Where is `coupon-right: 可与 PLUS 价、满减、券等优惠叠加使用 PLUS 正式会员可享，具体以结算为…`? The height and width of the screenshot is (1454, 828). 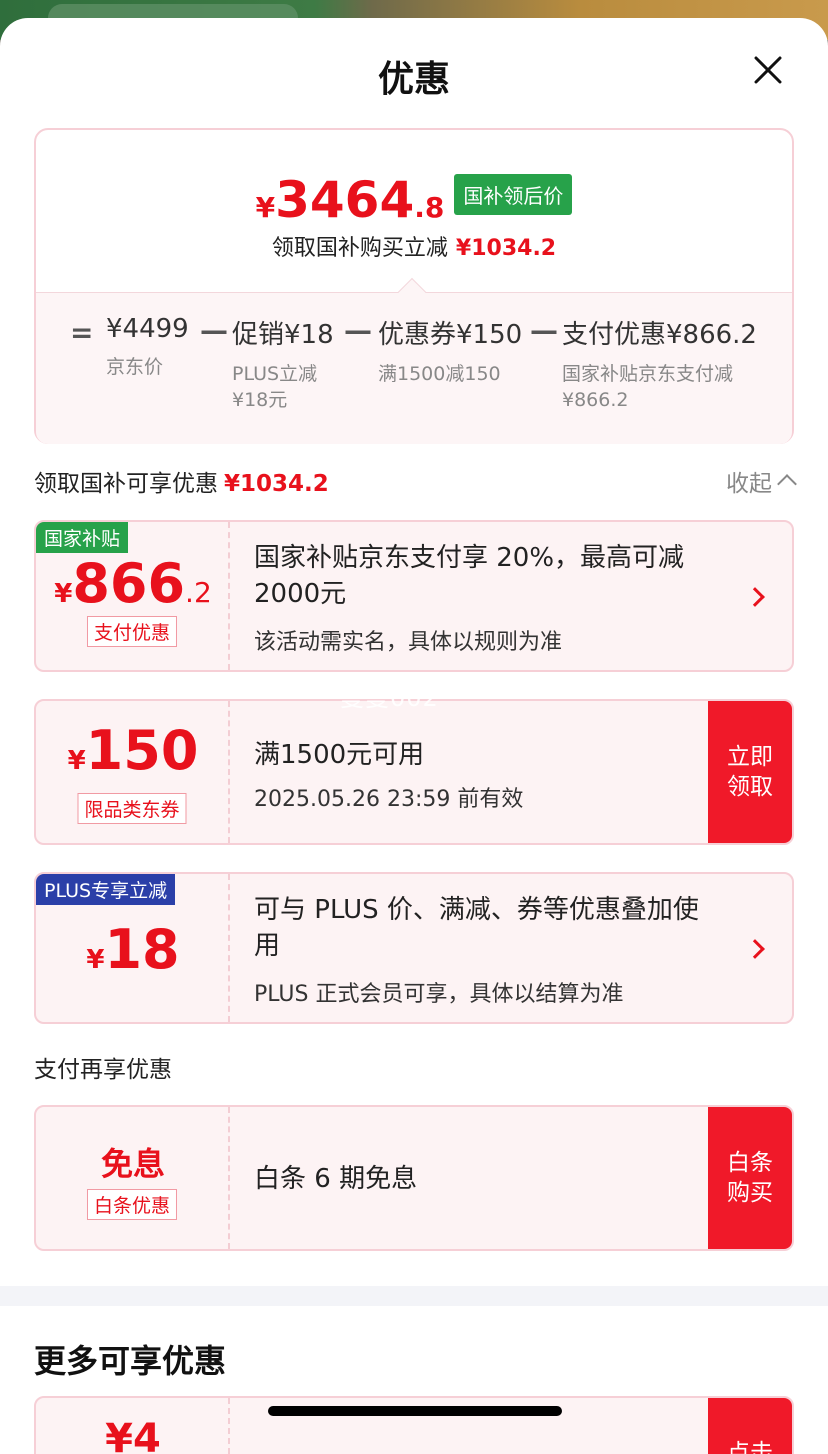 coupon-right: 可与 PLUS 价、满减、券等优惠叠加使用 PLUS 正式会员可享，具体以结算为… is located at coordinates (478, 948).